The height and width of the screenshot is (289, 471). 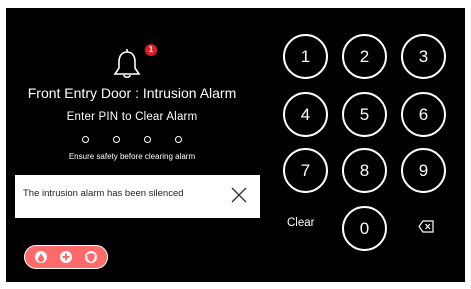 What do you see at coordinates (305, 170) in the screenshot?
I see `key-7: 7` at bounding box center [305, 170].